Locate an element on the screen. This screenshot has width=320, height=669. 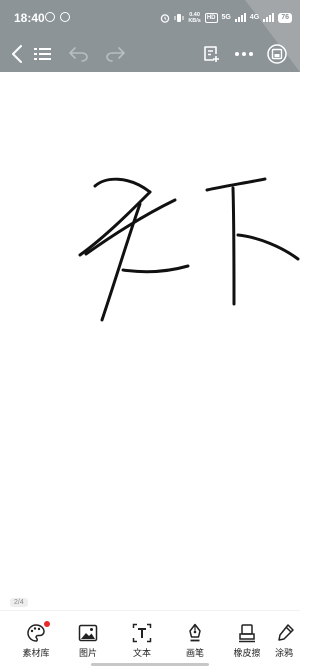
network-5g-label: 5G is located at coordinates (226, 17).